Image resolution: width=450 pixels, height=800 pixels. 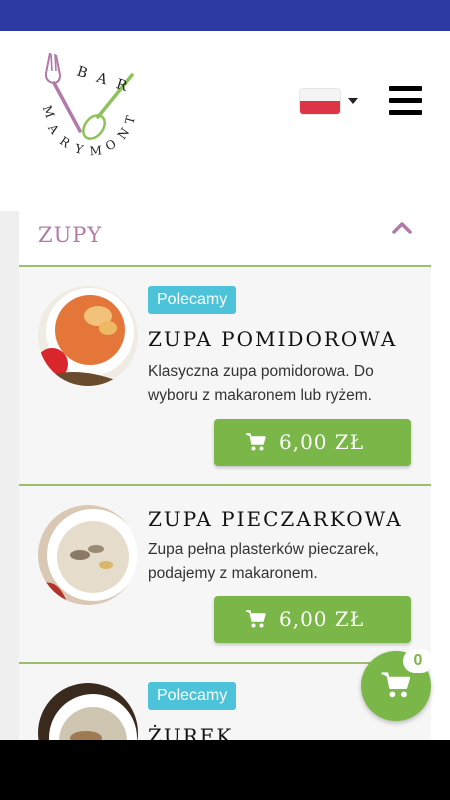 What do you see at coordinates (70, 235) in the screenshot?
I see `section-title: ZUPY` at bounding box center [70, 235].